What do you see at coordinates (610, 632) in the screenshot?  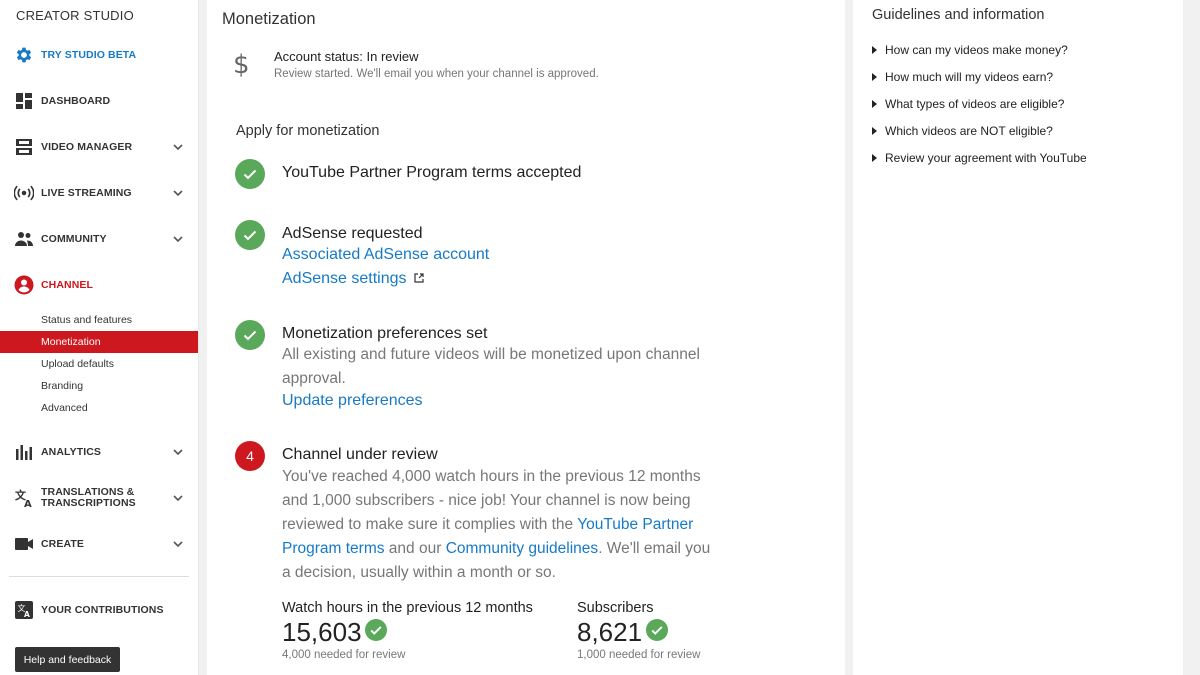 I see `subscribers-value: 8,621` at bounding box center [610, 632].